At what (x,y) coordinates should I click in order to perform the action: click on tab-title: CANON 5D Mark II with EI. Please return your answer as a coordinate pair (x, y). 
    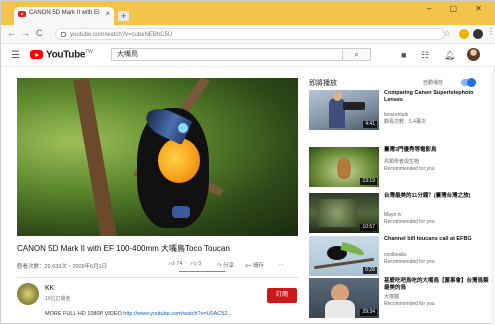
    Looking at the image, I should click on (64, 13).